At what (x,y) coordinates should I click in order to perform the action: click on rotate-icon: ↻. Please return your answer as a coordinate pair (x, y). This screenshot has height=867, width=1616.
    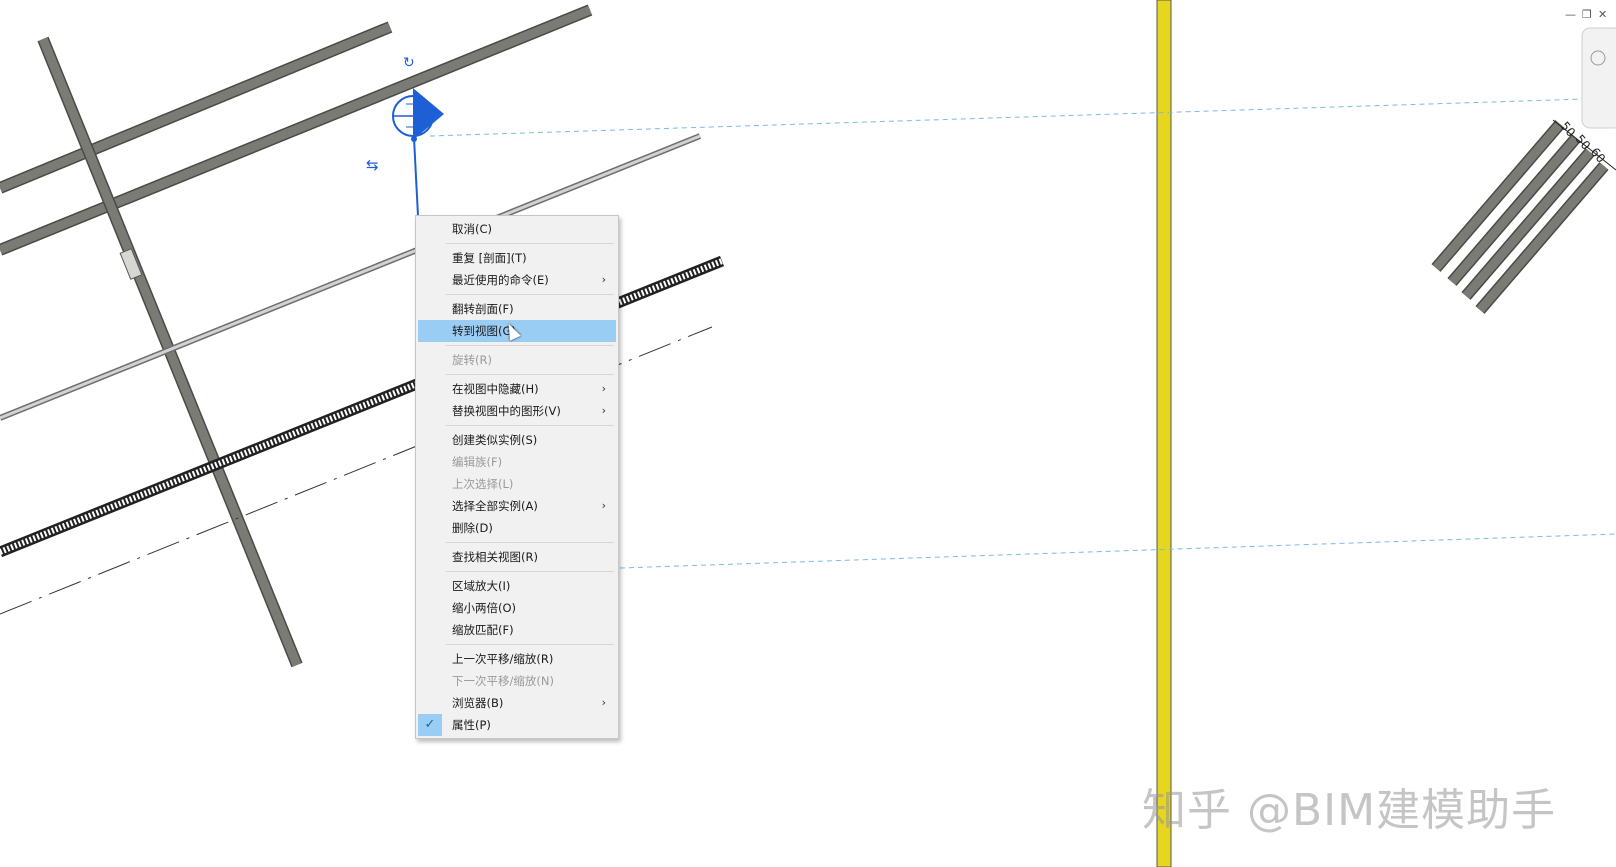
    Looking at the image, I should click on (409, 63).